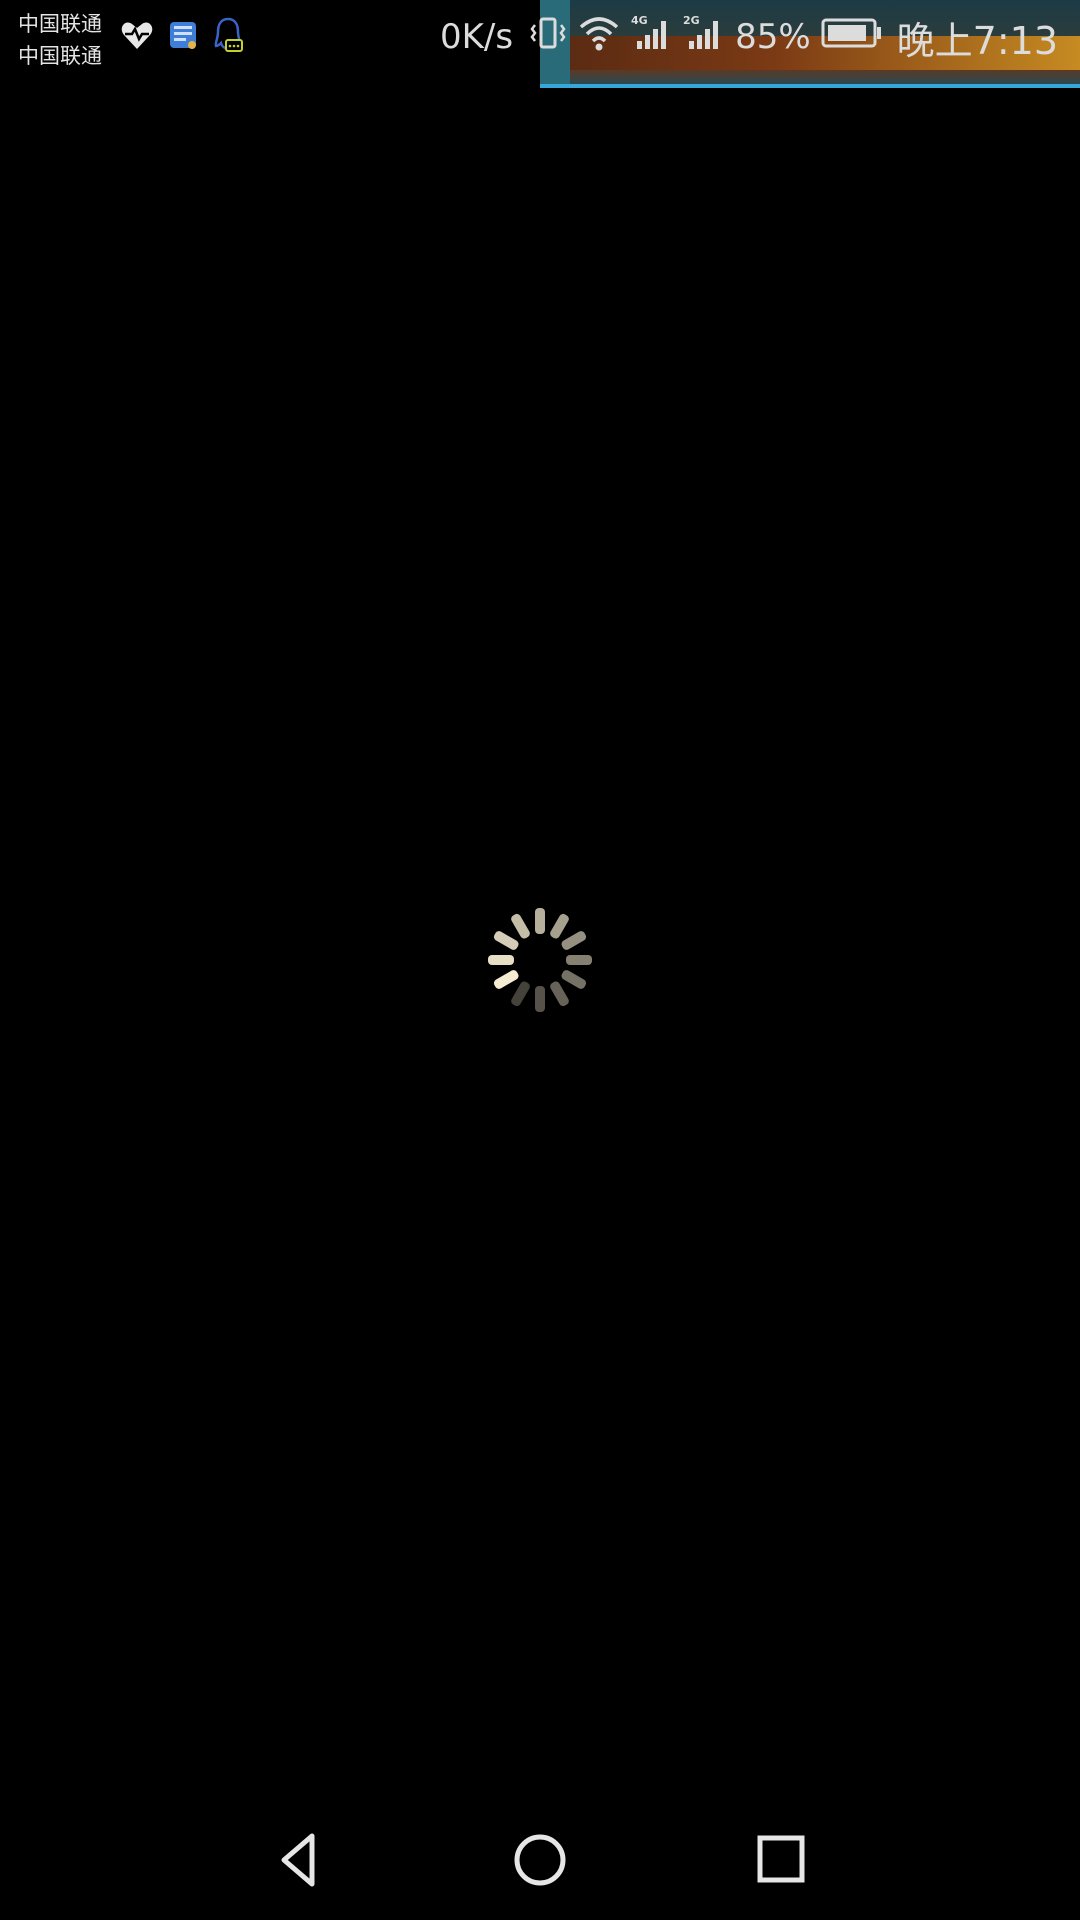  What do you see at coordinates (639, 20) in the screenshot?
I see `signal-4g-label: 4G` at bounding box center [639, 20].